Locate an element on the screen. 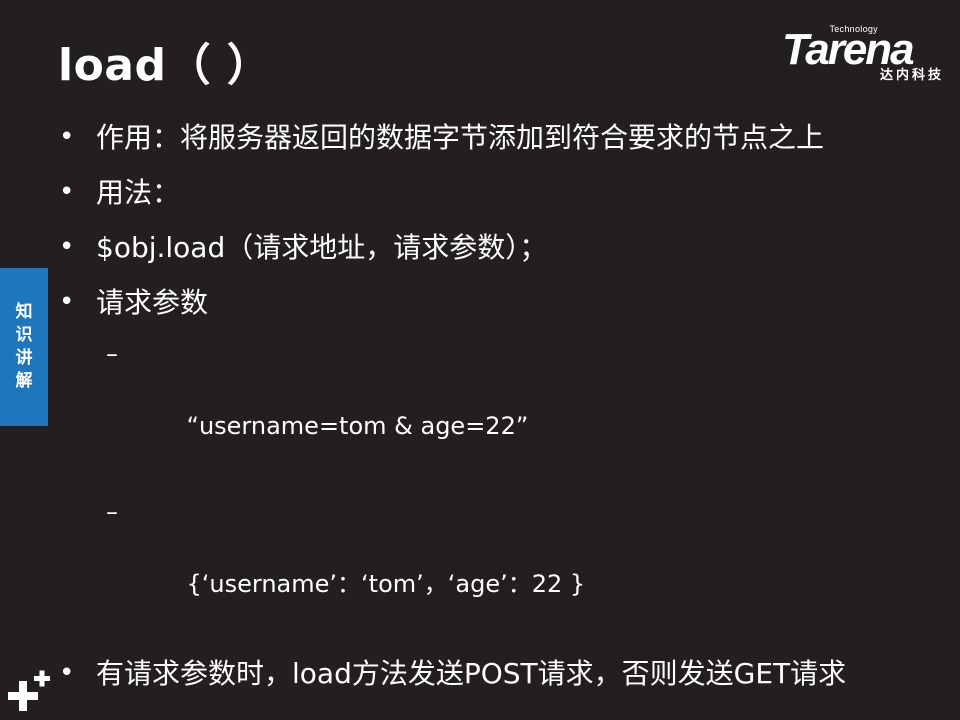  bullet-text: 请求参数 is located at coordinates (152, 302).